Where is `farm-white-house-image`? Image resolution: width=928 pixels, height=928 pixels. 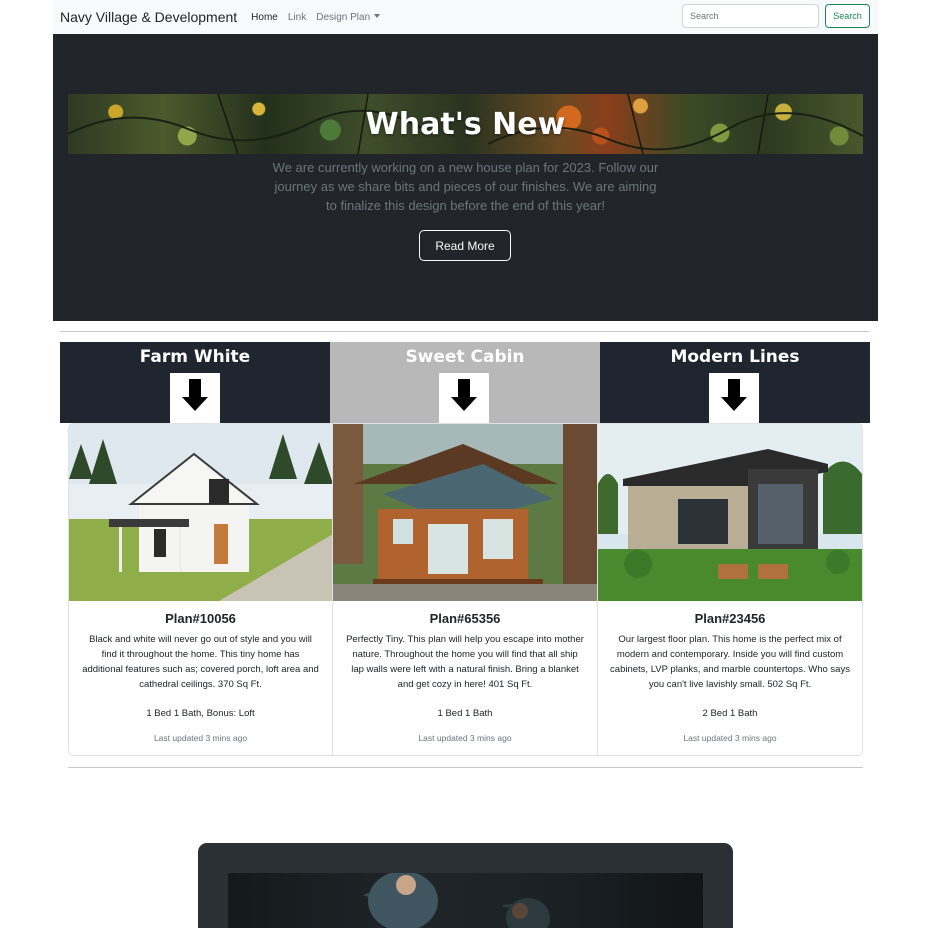 farm-white-house-image is located at coordinates (200, 512).